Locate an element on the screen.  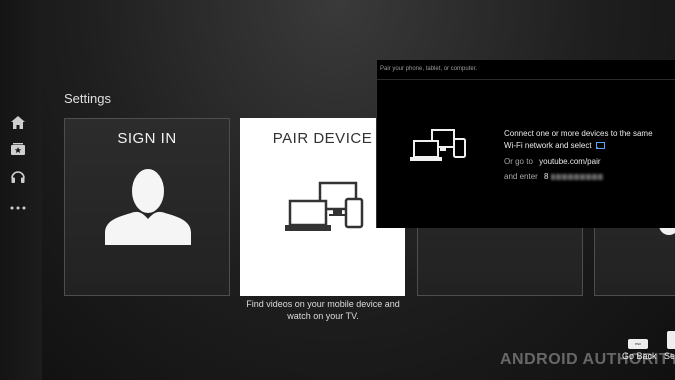
page-title: Settings is located at coordinates (87, 98).